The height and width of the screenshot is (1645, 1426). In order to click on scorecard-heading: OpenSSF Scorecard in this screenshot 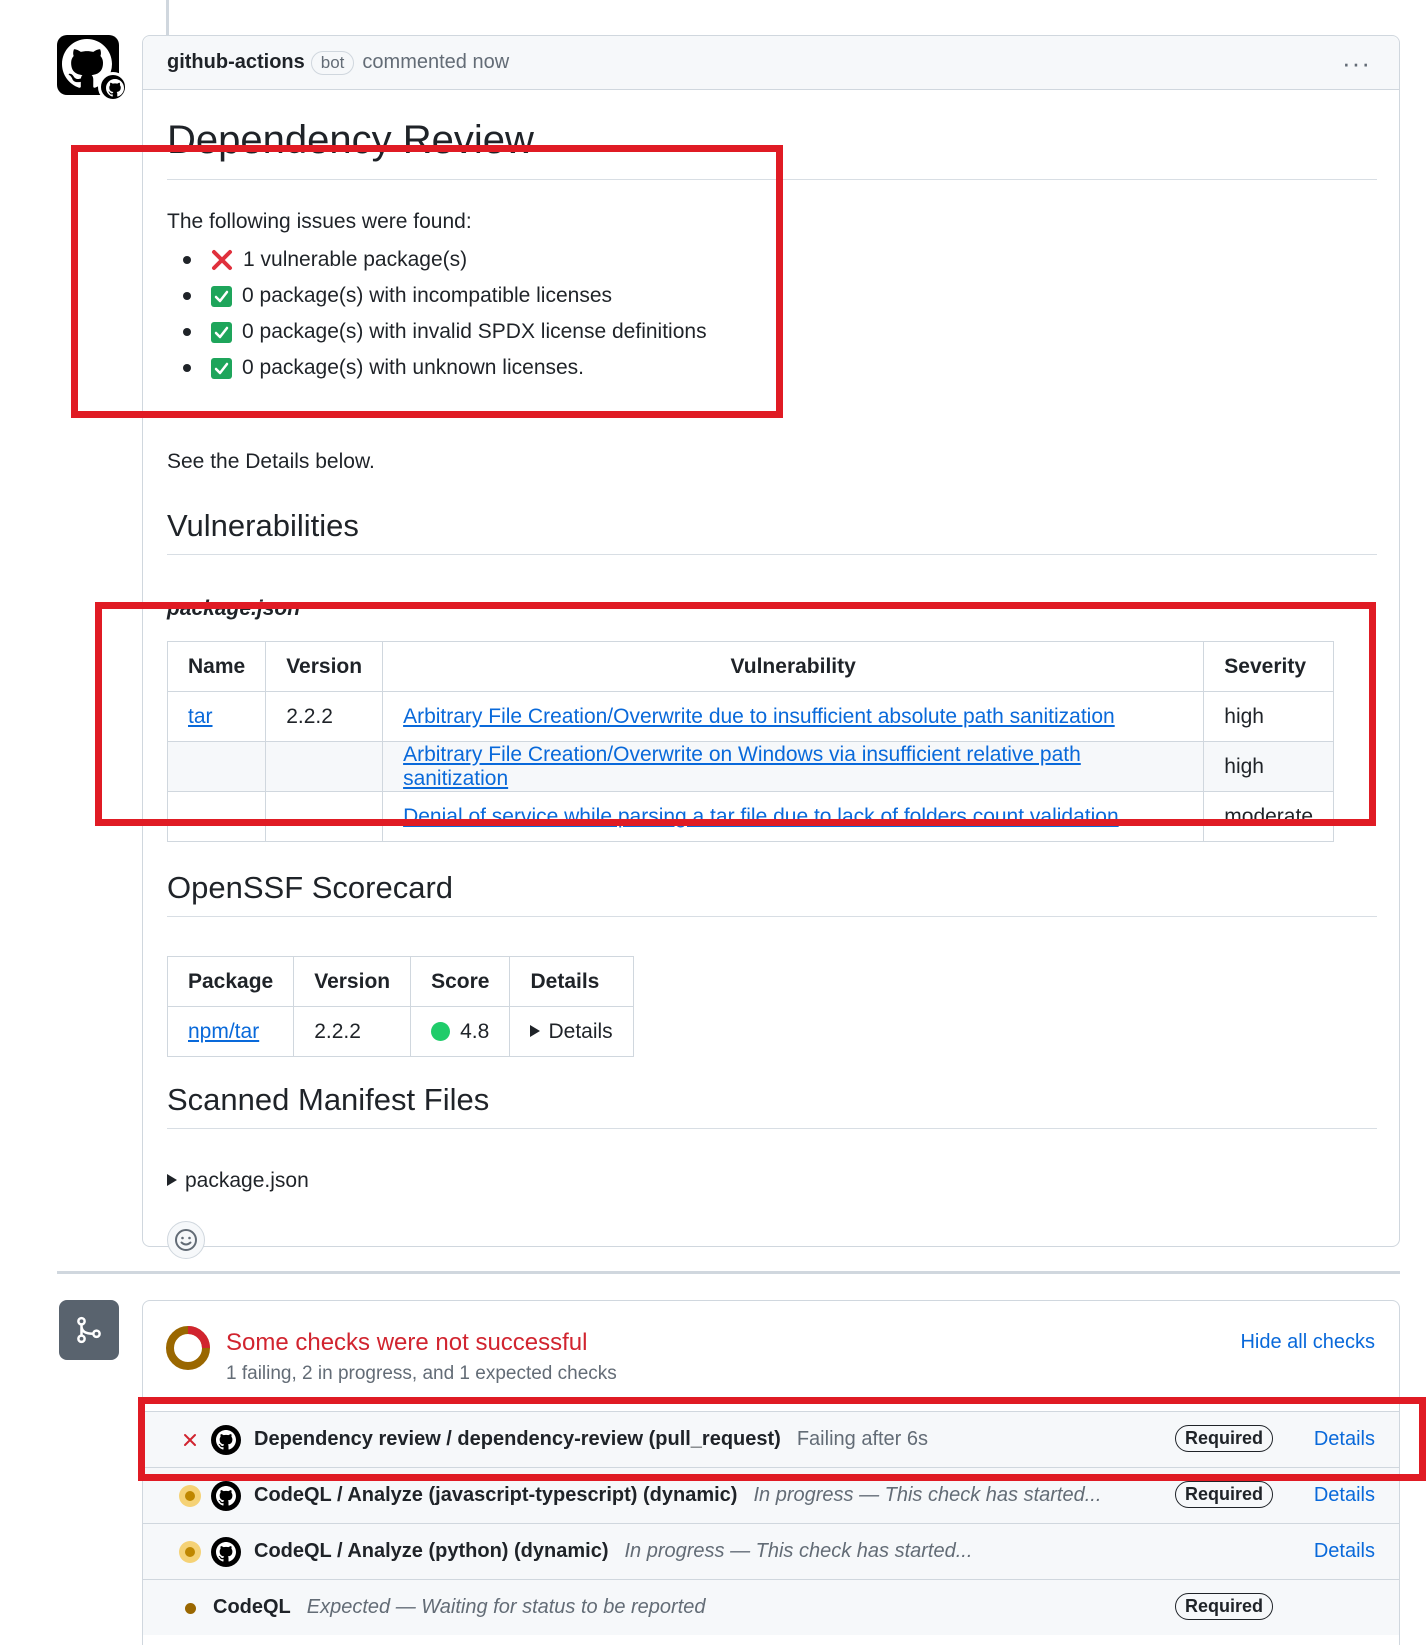, I will do `click(772, 893)`.